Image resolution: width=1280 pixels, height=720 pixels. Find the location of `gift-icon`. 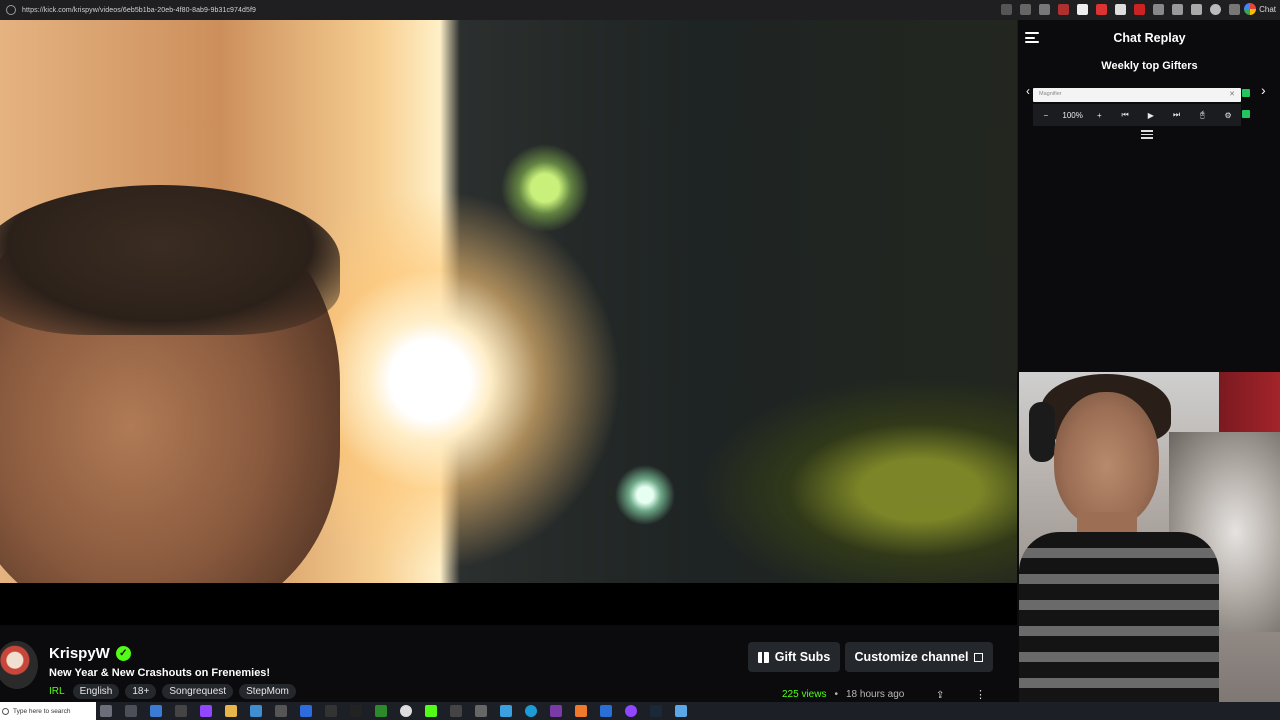

gift-icon is located at coordinates (763, 657).